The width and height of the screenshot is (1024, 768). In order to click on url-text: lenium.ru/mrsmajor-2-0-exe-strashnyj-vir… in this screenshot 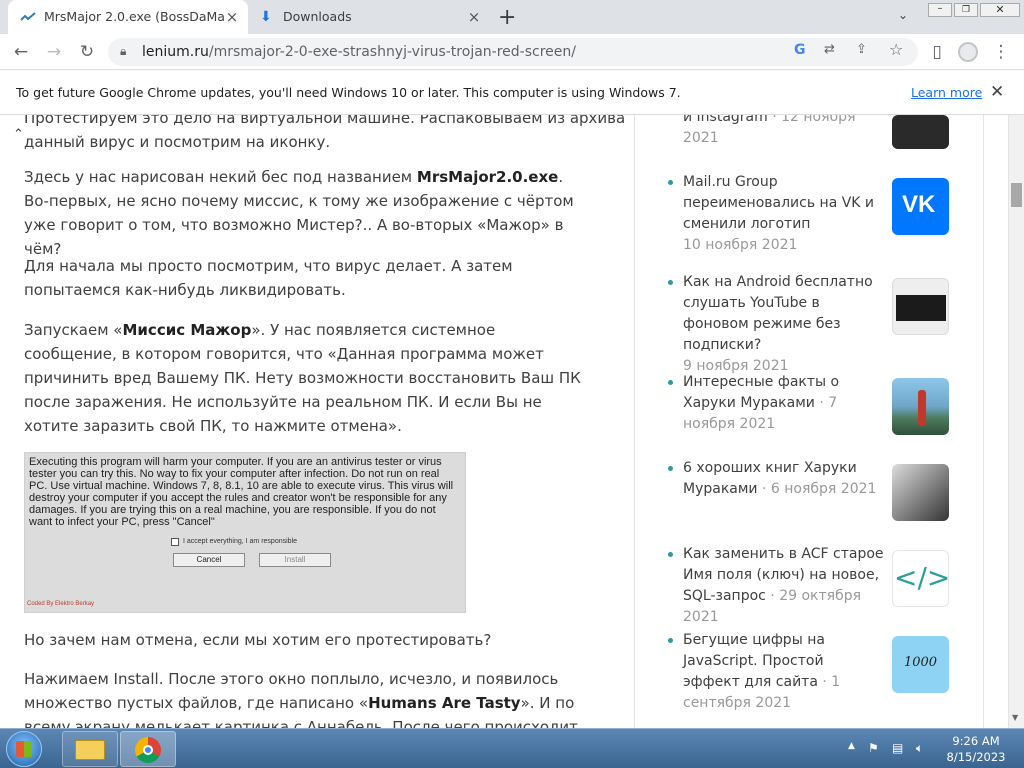, I will do `click(359, 52)`.